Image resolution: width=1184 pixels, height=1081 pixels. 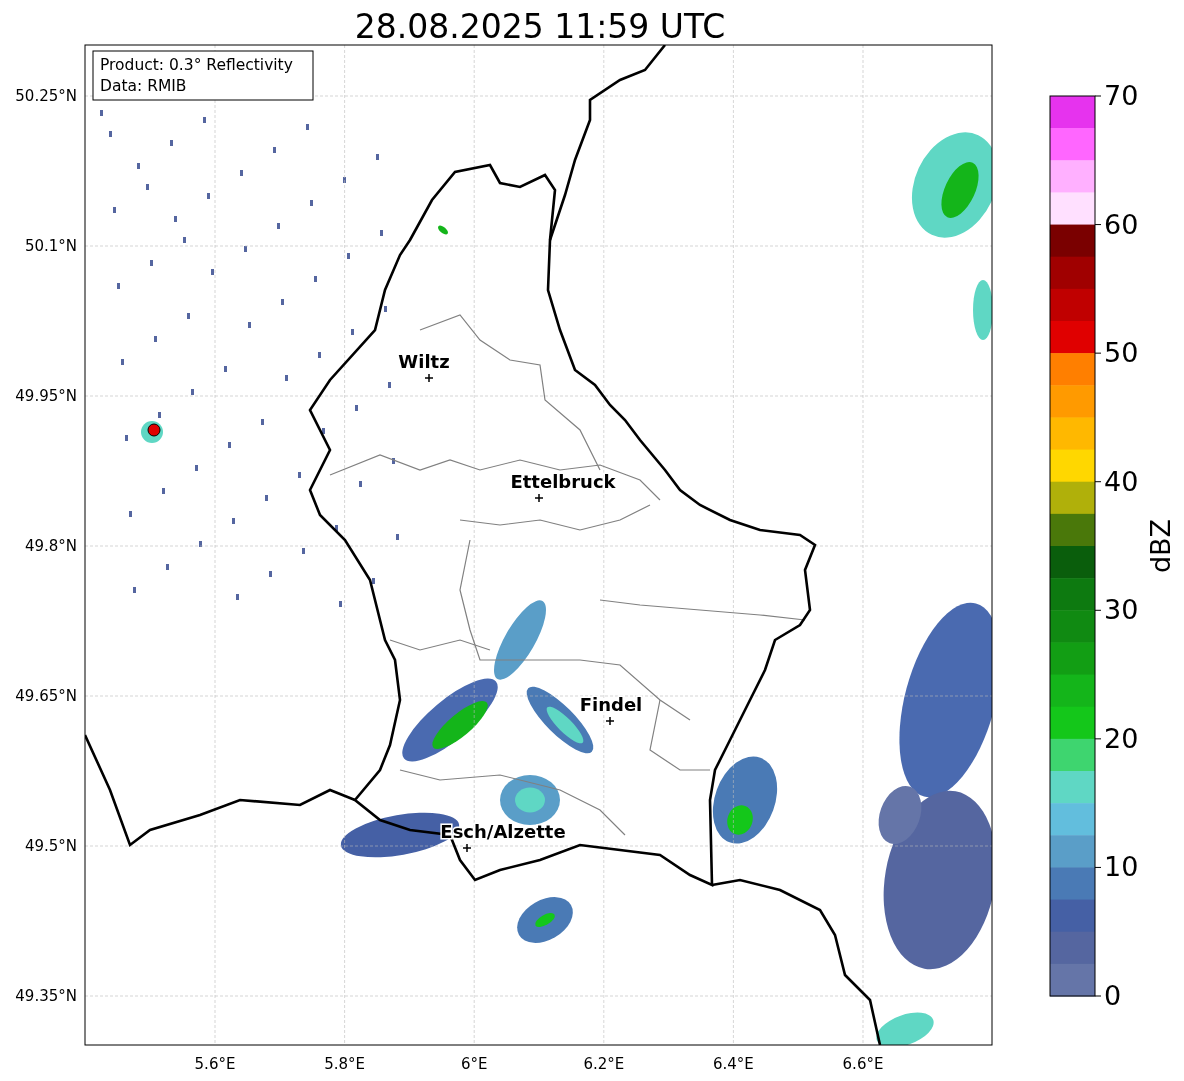 I want to click on colorbar-tick-label: 60, so click(x=1121, y=224).